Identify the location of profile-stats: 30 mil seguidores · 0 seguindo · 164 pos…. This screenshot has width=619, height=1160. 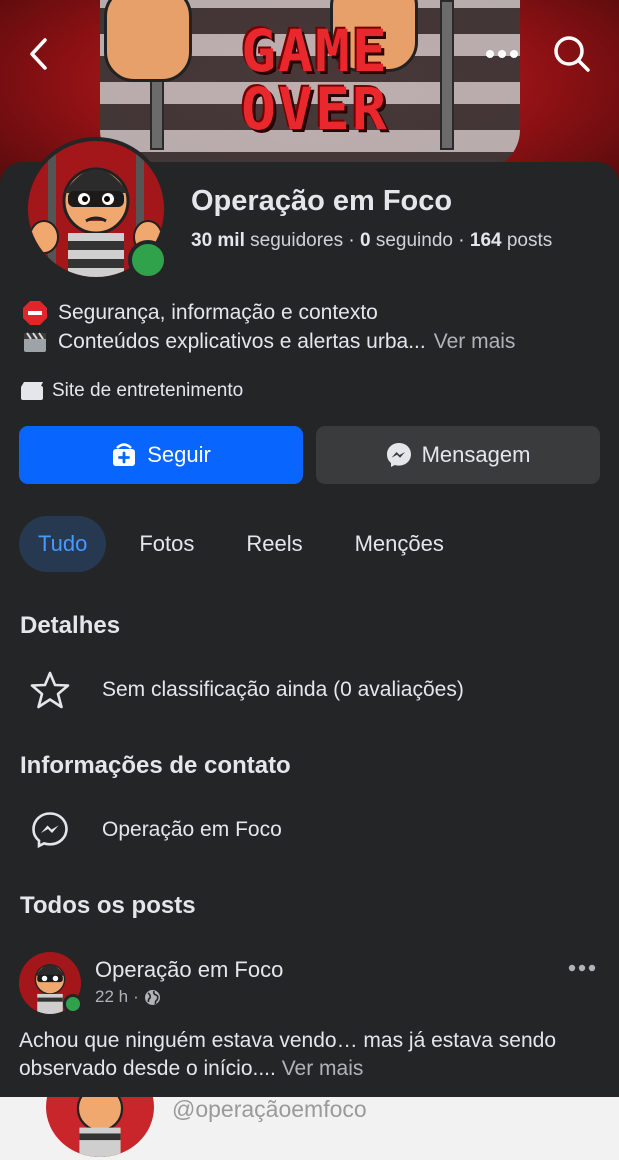
(371, 241).